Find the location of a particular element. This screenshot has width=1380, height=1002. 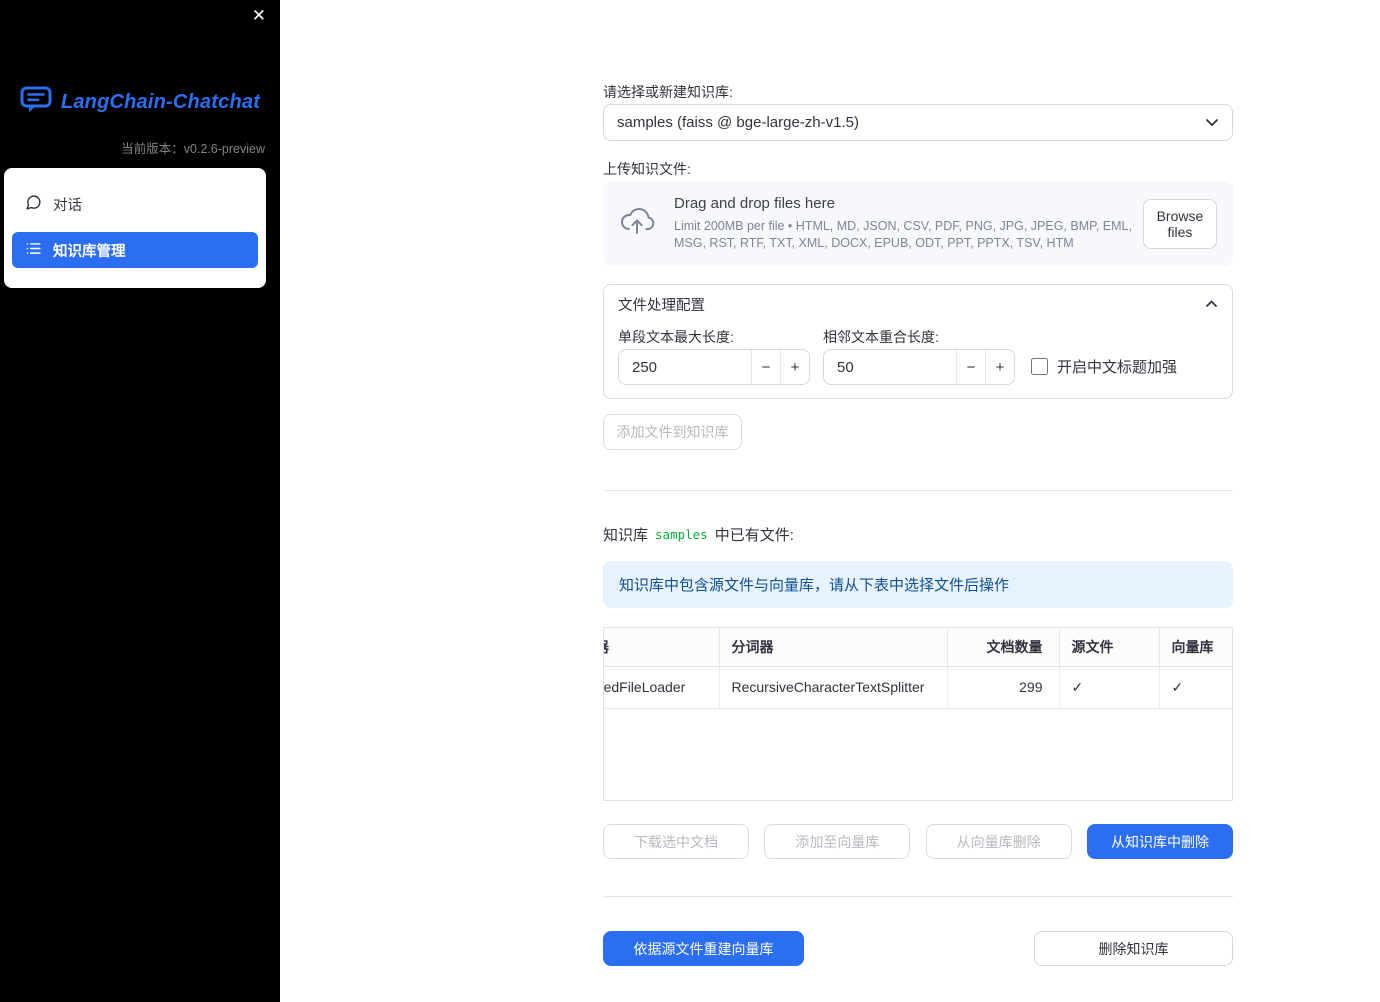

cell-splitter: RecursiveCharacterTextSplitter is located at coordinates (833, 687).